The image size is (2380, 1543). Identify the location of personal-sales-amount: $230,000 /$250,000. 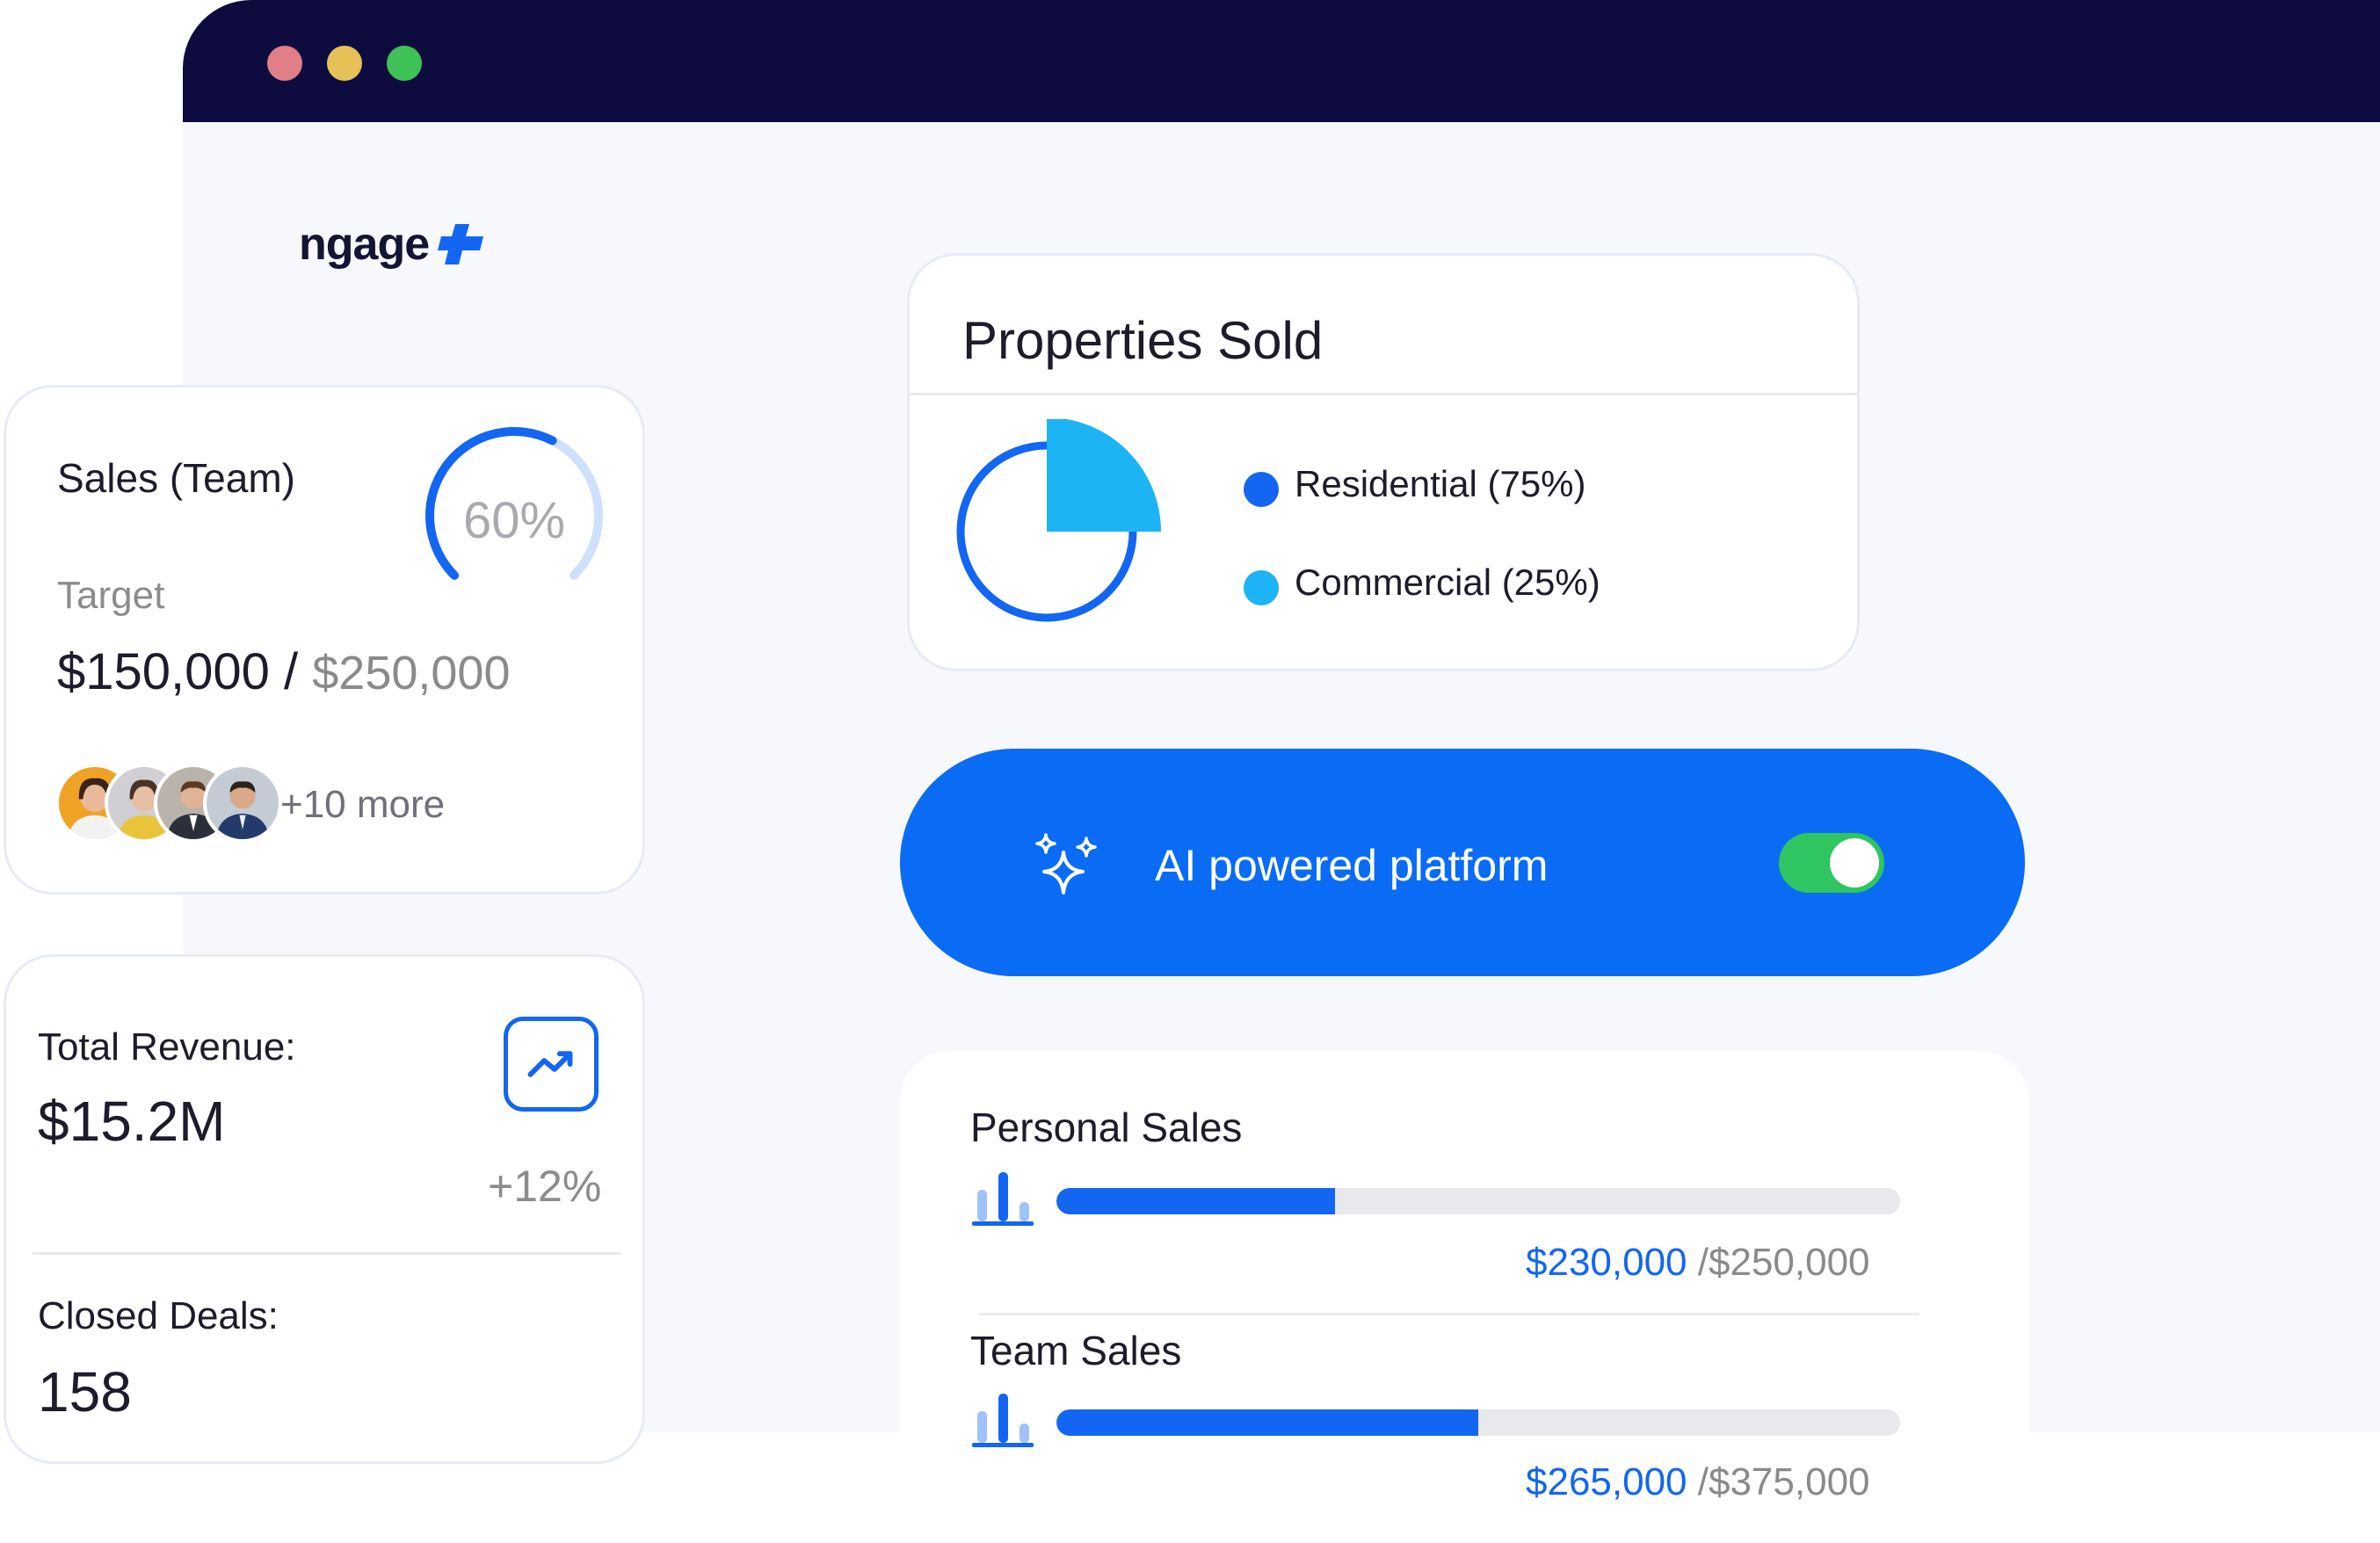
(1698, 1263).